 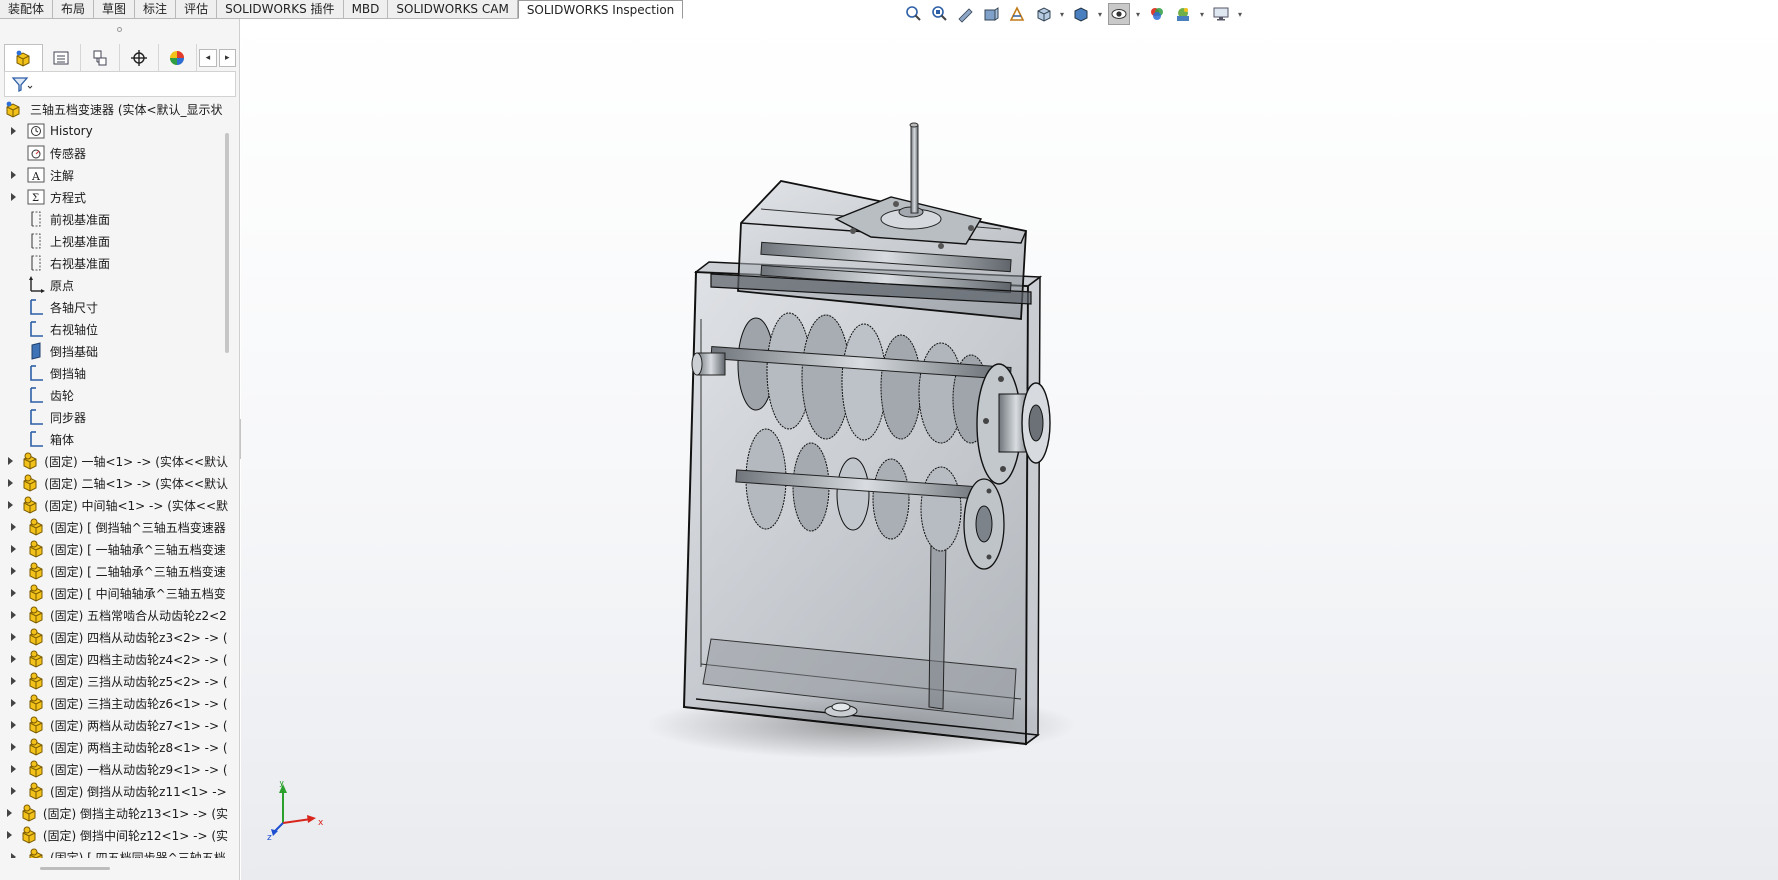 I want to click on tree-horizontal-scrollbar, so click(x=75, y=868).